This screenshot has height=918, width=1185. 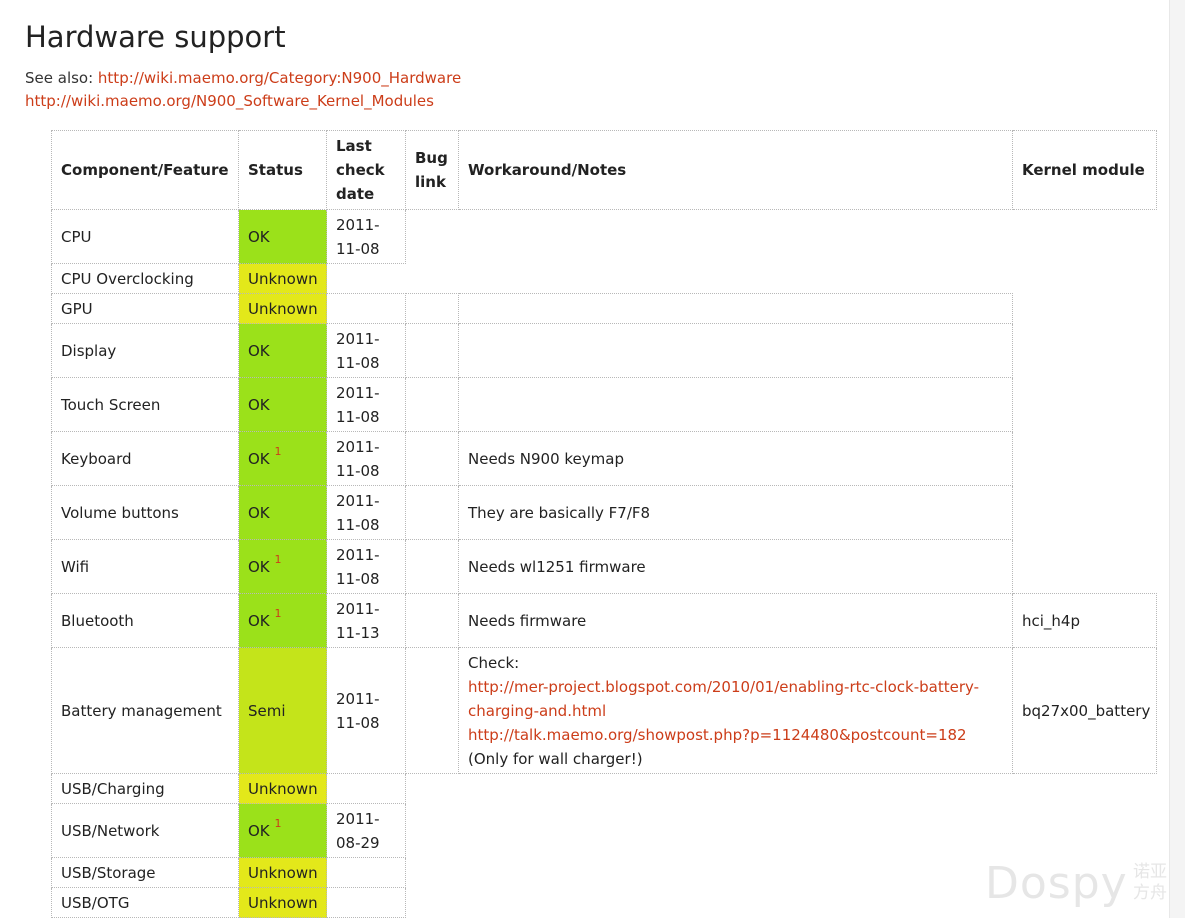 What do you see at coordinates (1150, 872) in the screenshot?
I see `watermark-cn-line1: 诺亚` at bounding box center [1150, 872].